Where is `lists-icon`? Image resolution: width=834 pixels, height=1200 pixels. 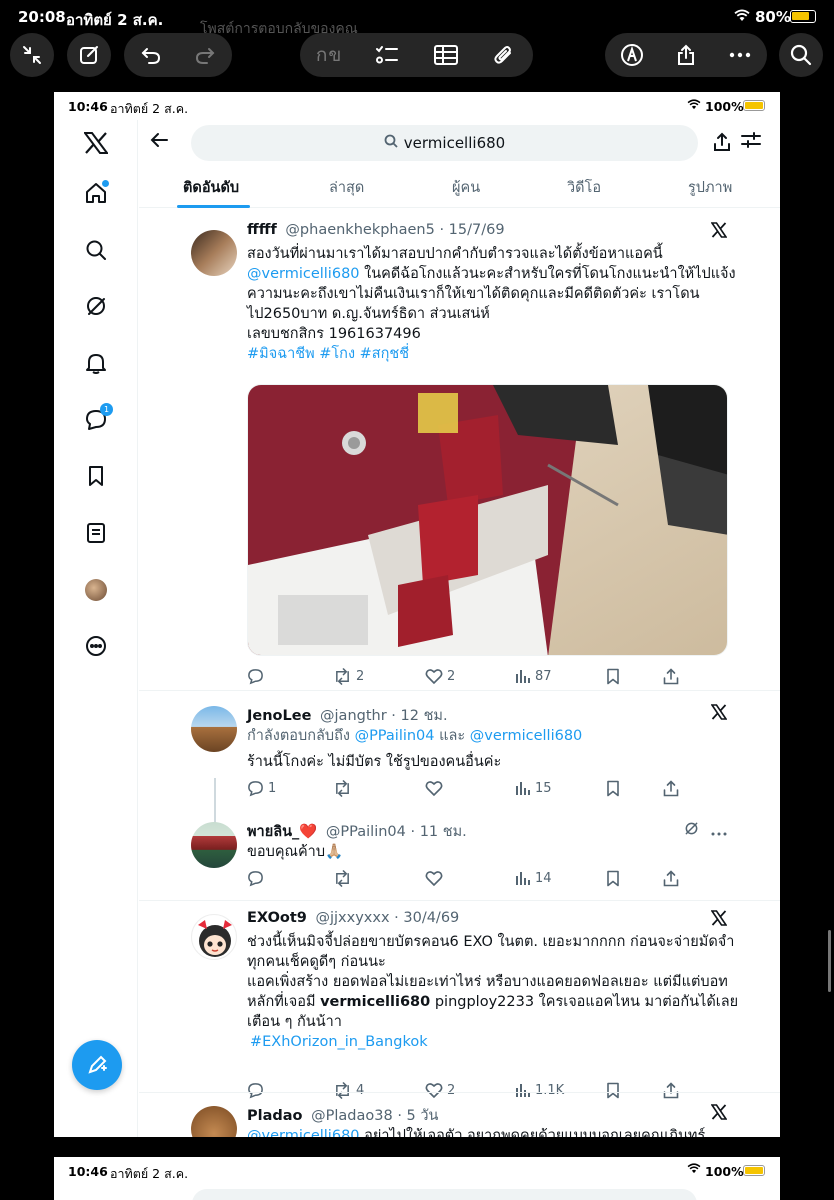 lists-icon is located at coordinates (96, 533).